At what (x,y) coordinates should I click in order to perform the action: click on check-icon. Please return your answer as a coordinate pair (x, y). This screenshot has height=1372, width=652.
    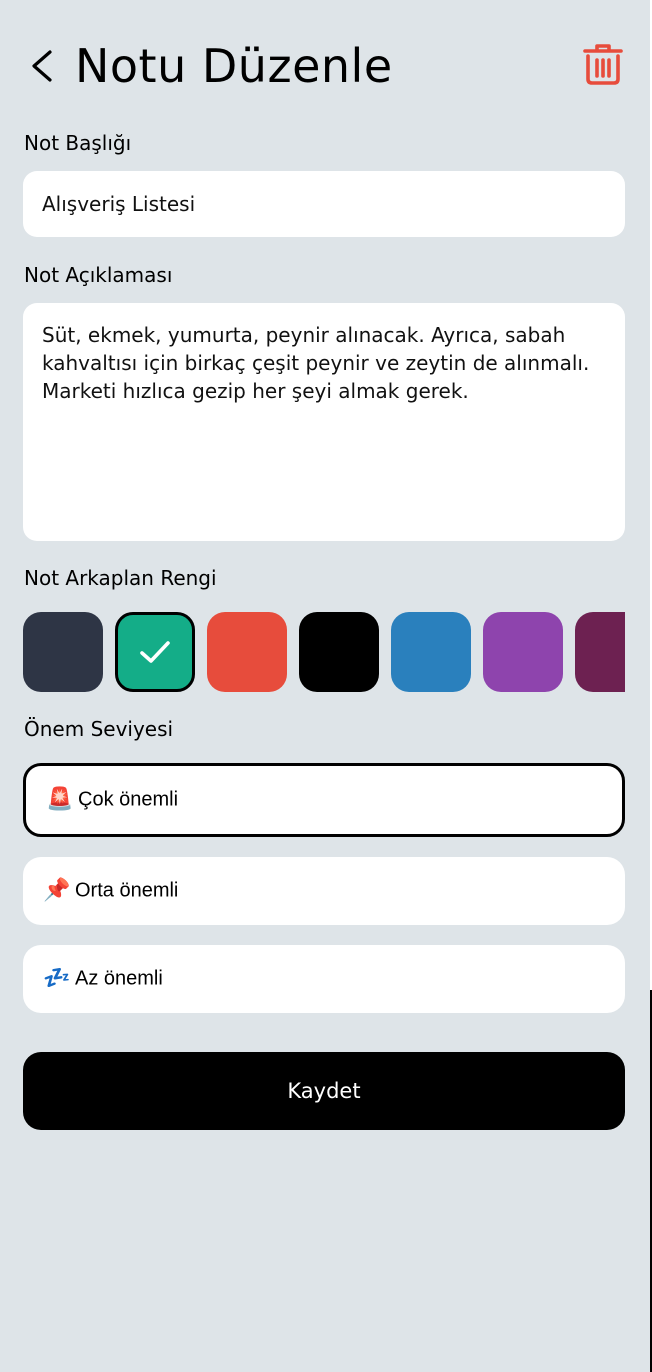
    Looking at the image, I should click on (155, 652).